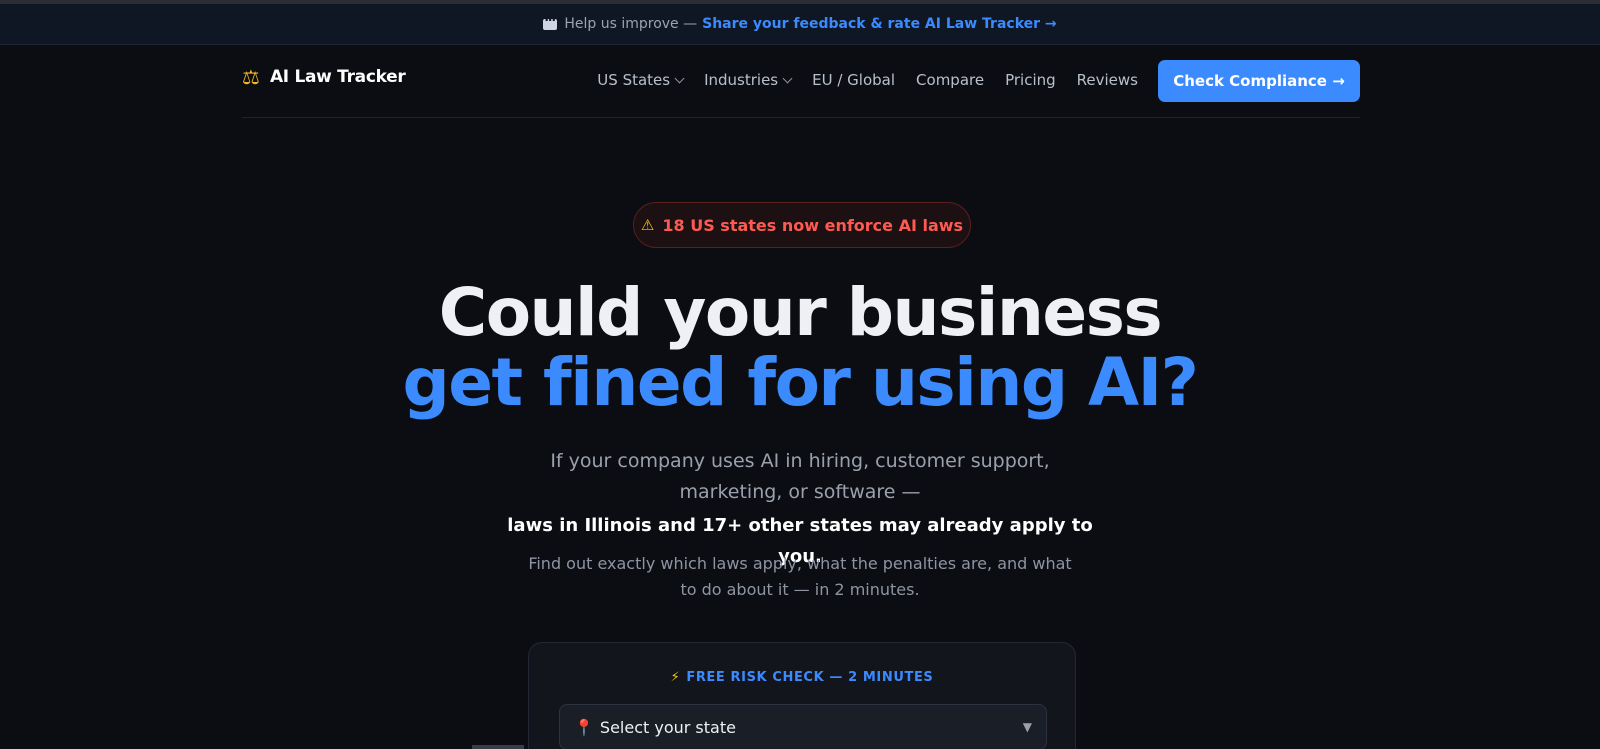 This screenshot has height=749, width=1600. What do you see at coordinates (675, 677) in the screenshot?
I see `lightning-icon: ⚡` at bounding box center [675, 677].